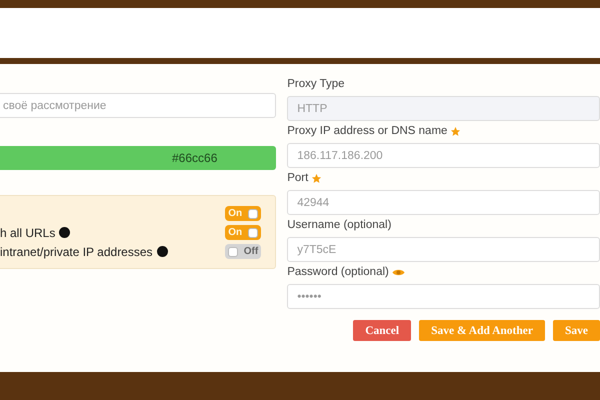 This screenshot has height=400, width=600. I want to click on field-label: Proxy IP address or DNS name, so click(367, 131).